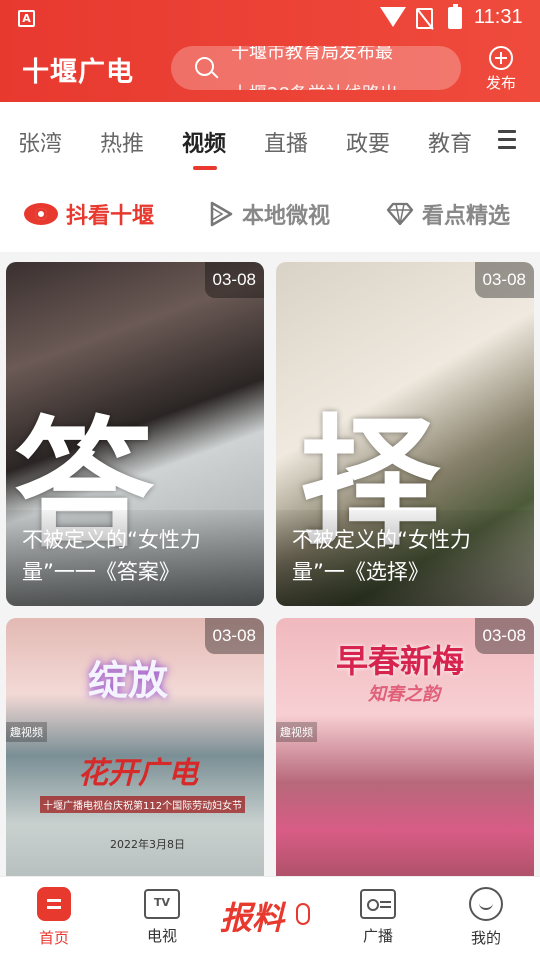 The height and width of the screenshot is (960, 540). I want to click on active-tab-indicator, so click(205, 168).